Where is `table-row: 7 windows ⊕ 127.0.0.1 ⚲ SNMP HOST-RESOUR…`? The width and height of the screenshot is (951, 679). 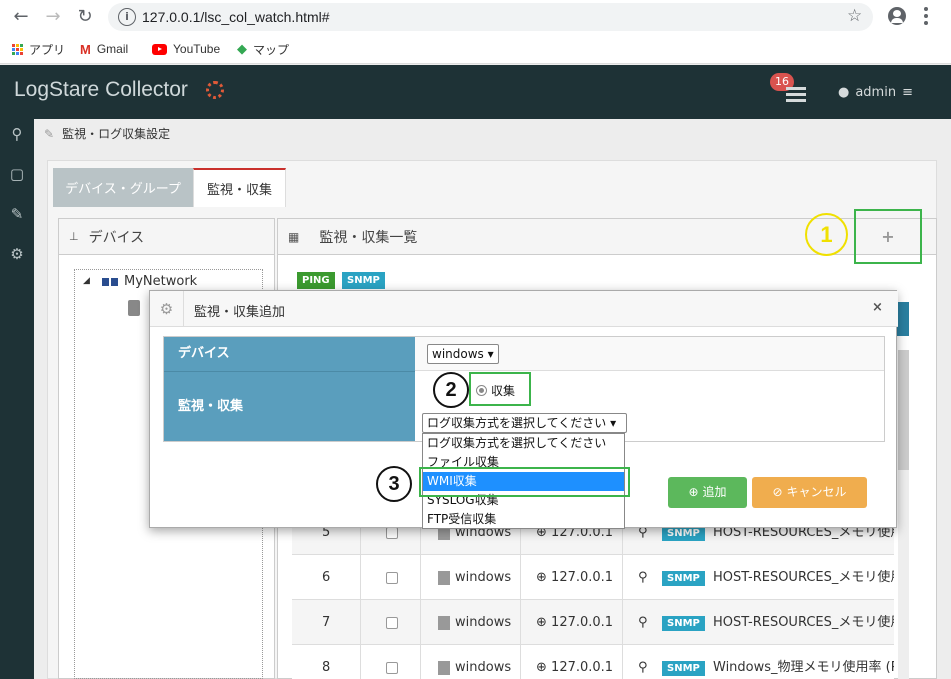
table-row: 7 windows ⊕ 127.0.0.1 ⚲ SNMP HOST-RESOUR… is located at coordinates (593, 622).